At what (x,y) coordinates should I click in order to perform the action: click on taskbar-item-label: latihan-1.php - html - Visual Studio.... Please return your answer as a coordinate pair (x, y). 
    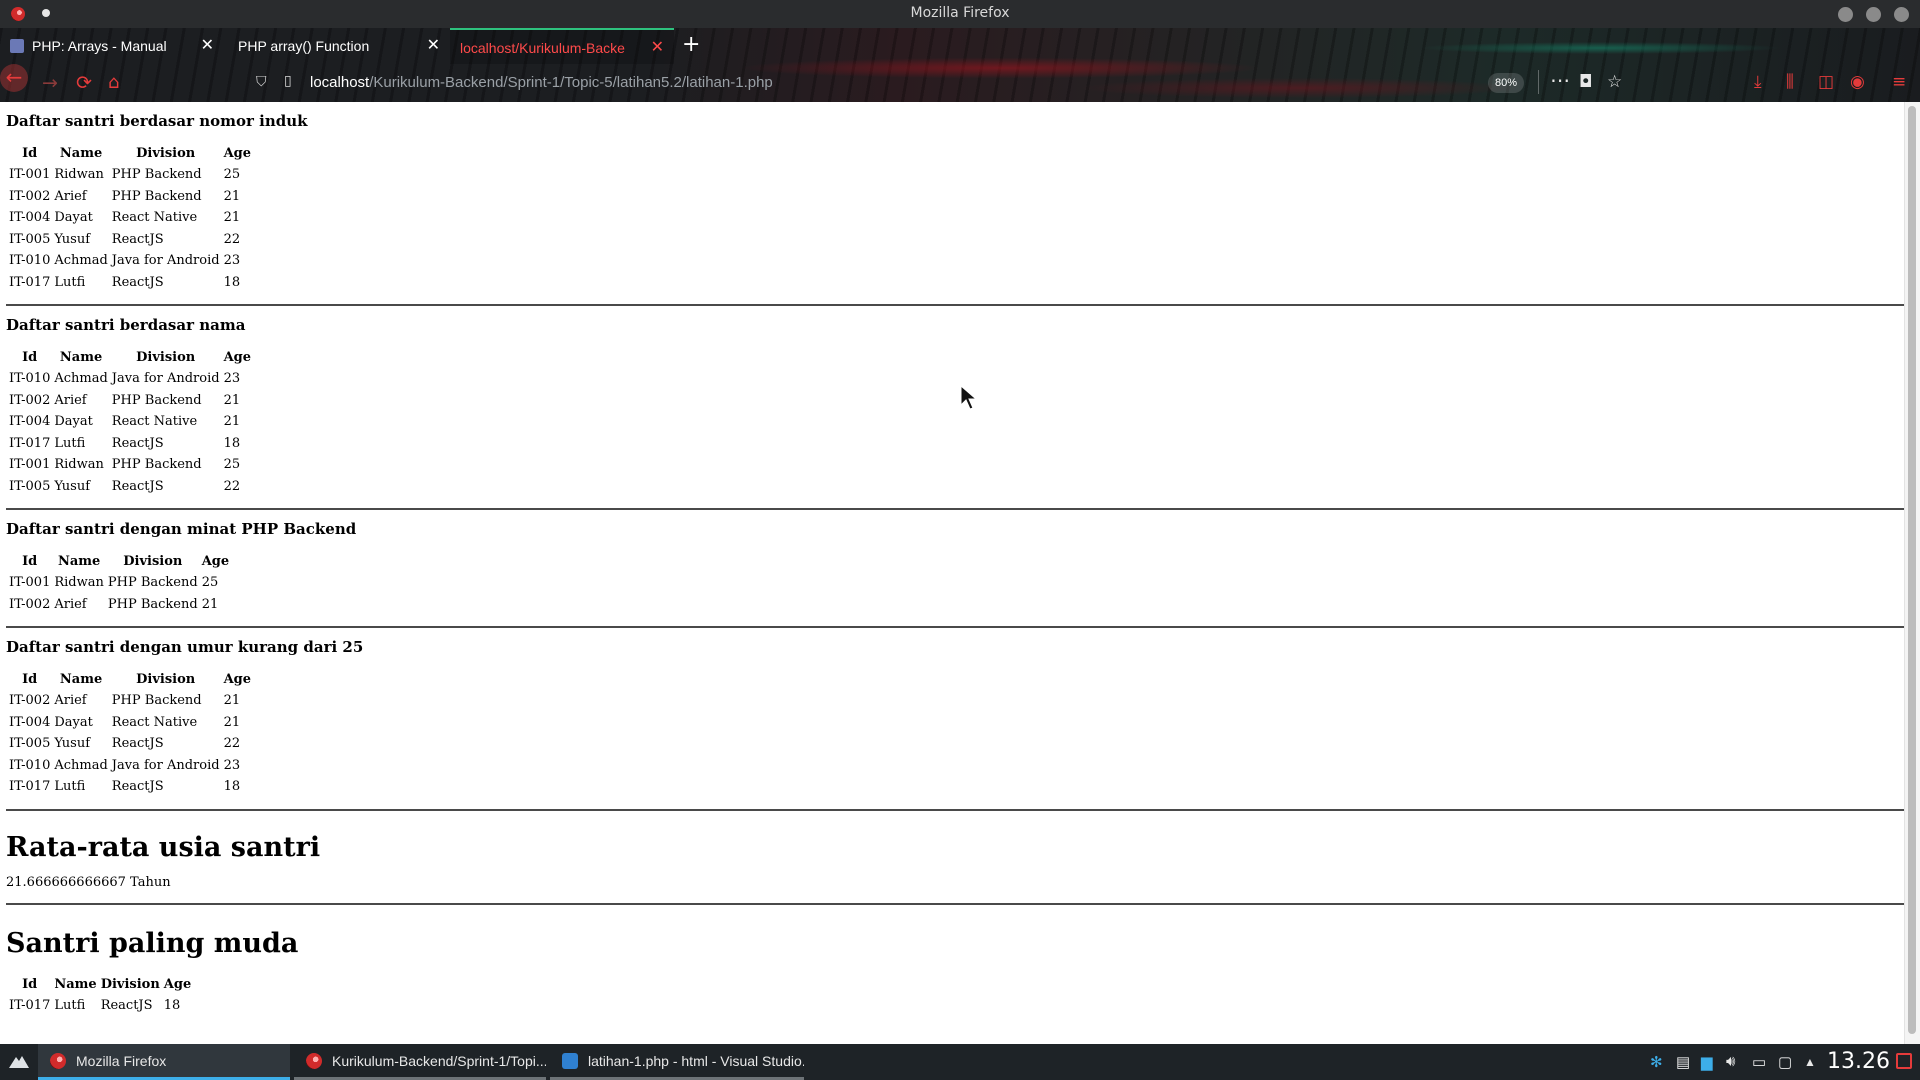
    Looking at the image, I should click on (696, 1061).